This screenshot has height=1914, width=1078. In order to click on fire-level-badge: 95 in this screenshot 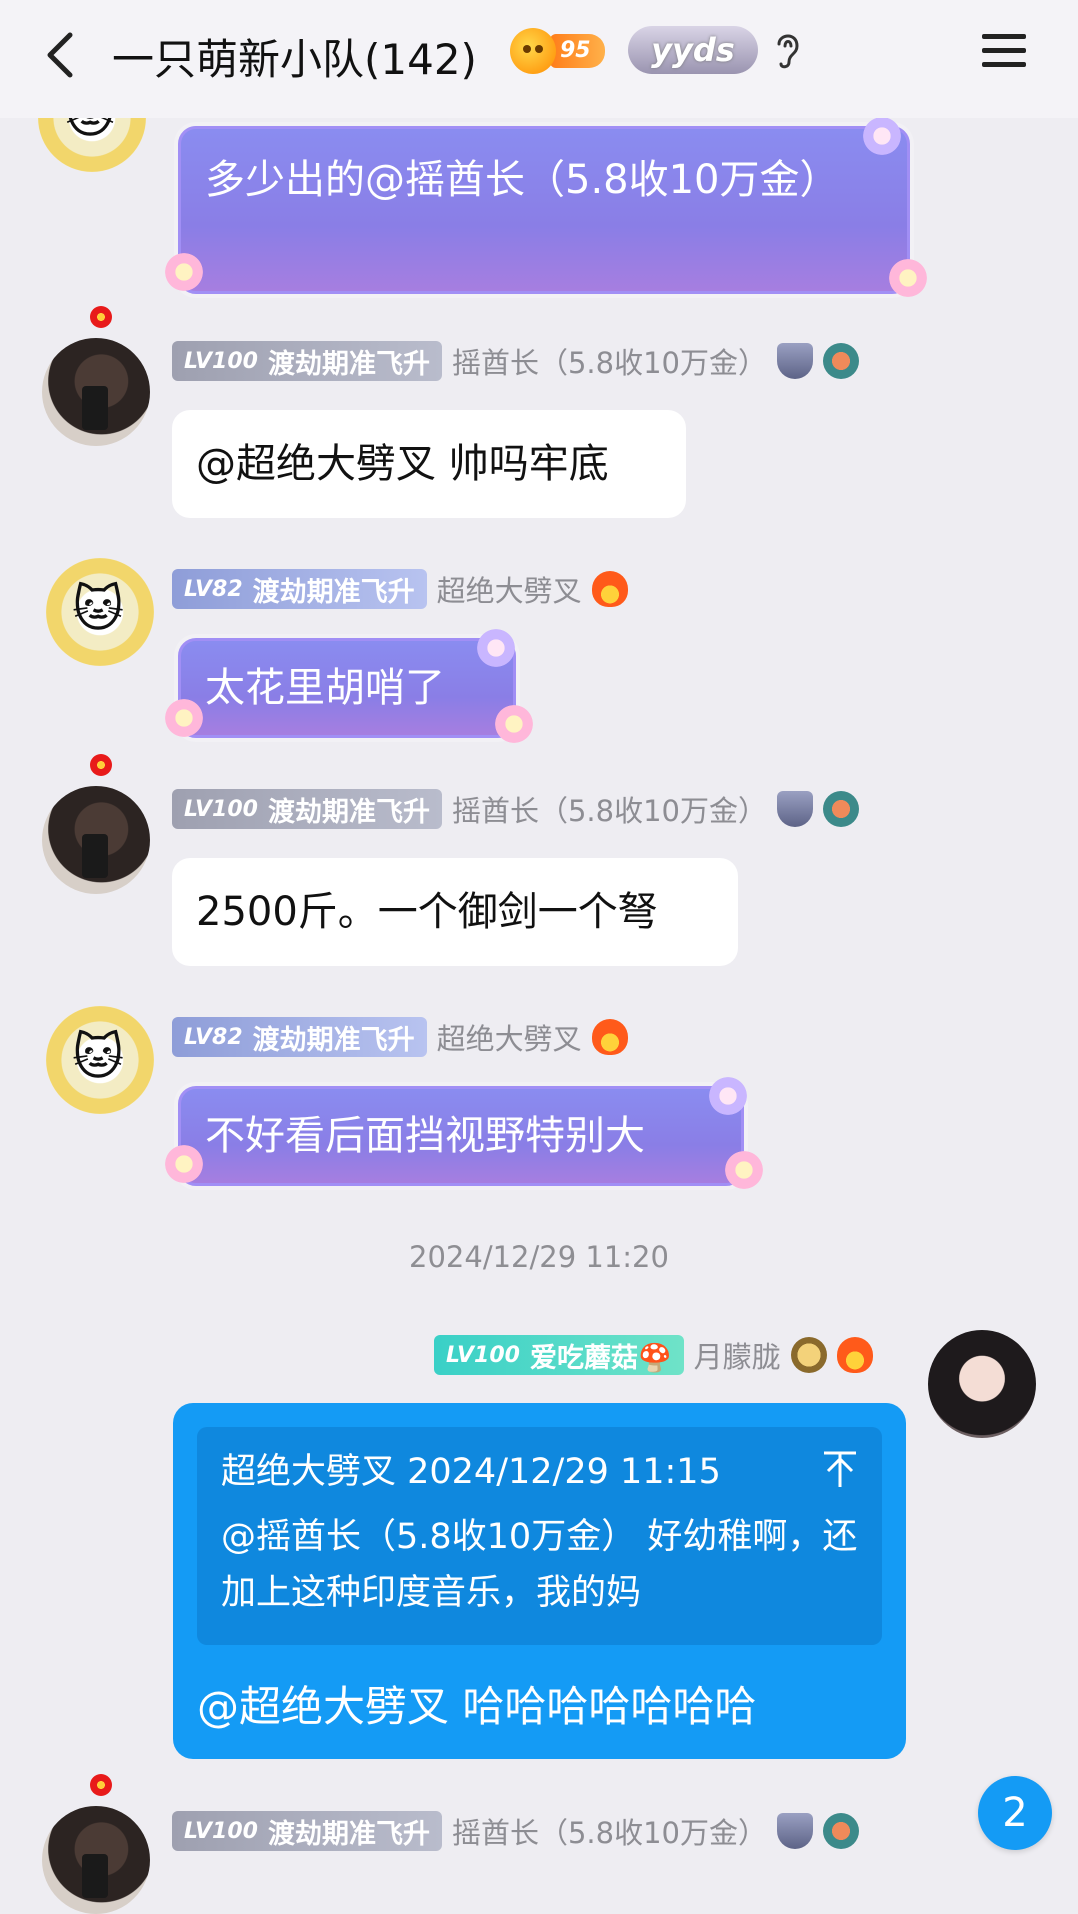, I will do `click(560, 51)`.